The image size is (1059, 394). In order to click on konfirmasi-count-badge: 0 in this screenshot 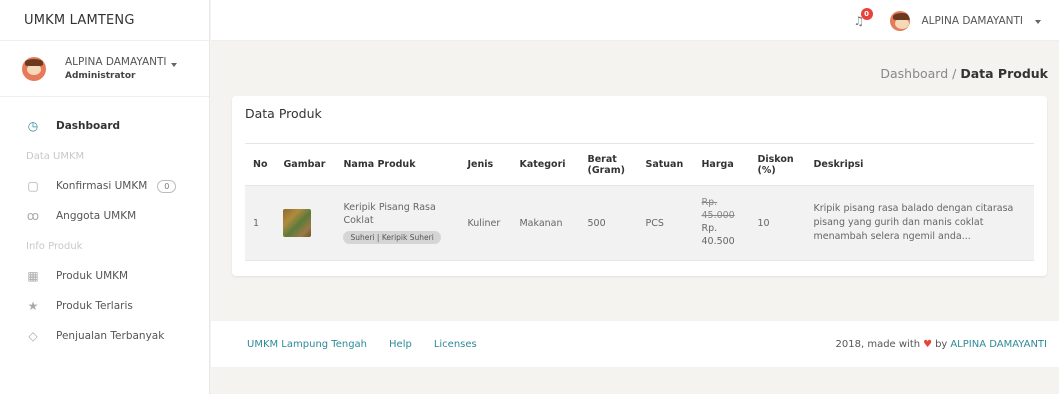, I will do `click(167, 186)`.